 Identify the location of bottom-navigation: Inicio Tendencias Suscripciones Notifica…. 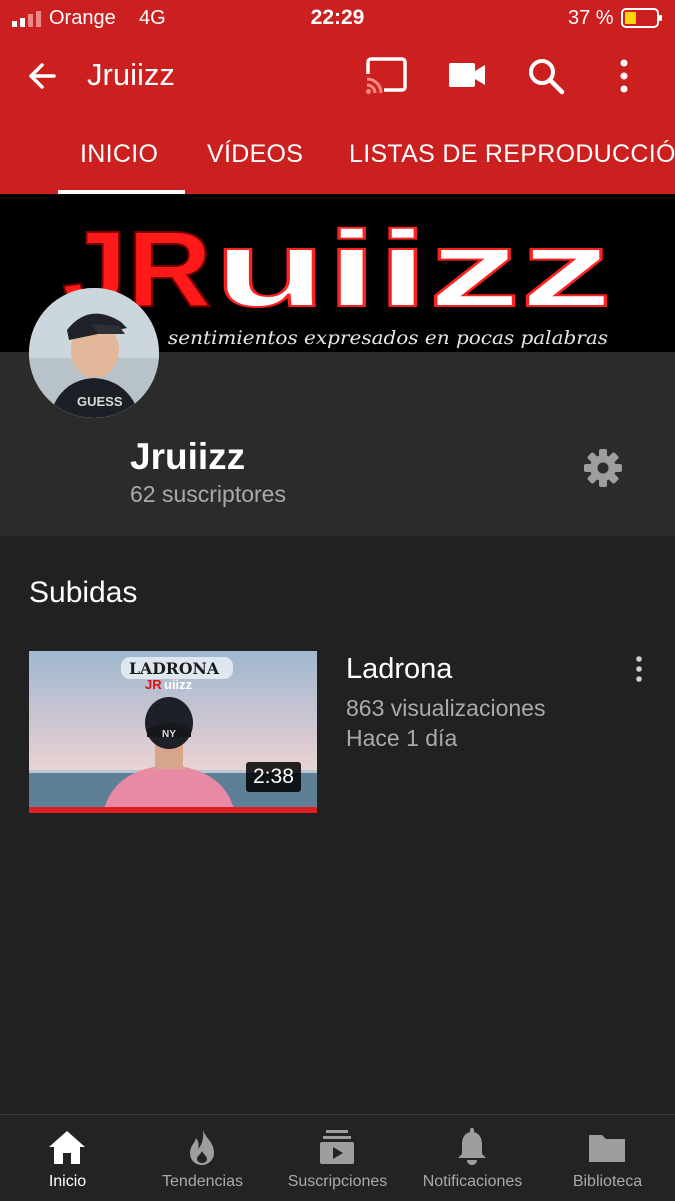
(337, 1157).